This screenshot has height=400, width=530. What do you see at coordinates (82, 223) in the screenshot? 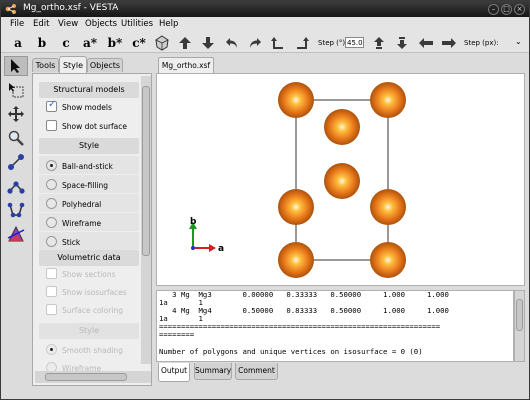
I see `wireframe-label: Wireframe` at bounding box center [82, 223].